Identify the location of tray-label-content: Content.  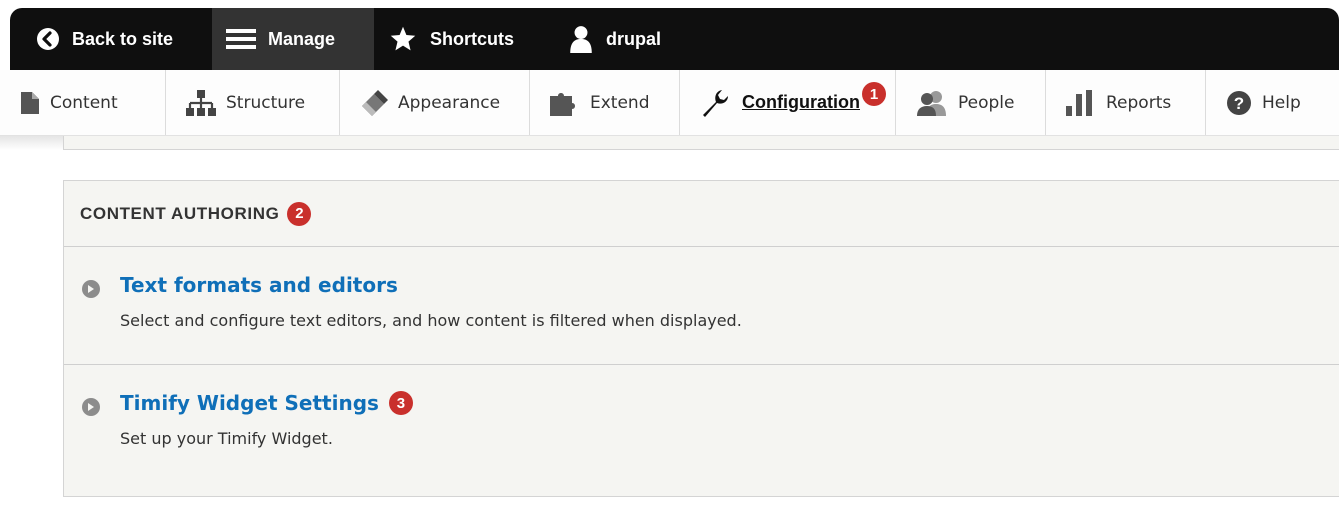
(84, 102).